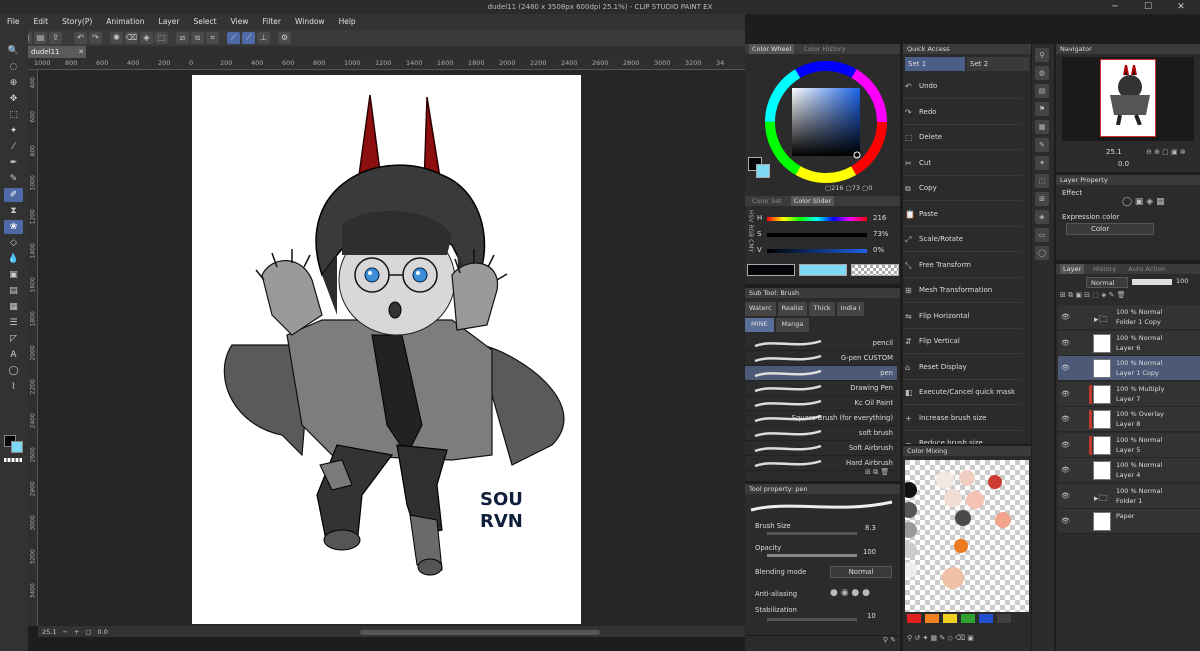 The width and height of the screenshot is (1200, 651). Describe the element at coordinates (13, 243) in the screenshot. I see `eraser-tool-icon: ◇` at that location.